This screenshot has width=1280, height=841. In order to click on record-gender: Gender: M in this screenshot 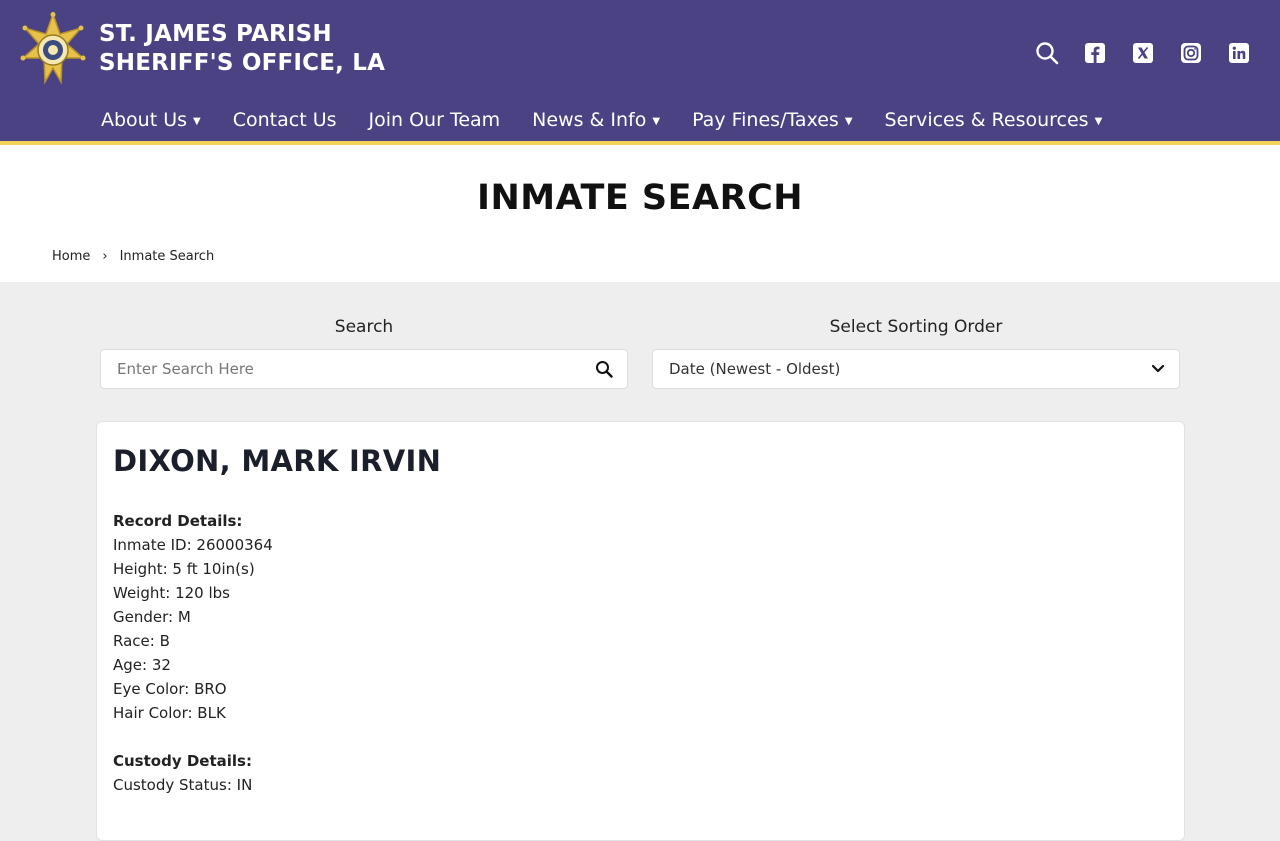, I will do `click(152, 617)`.